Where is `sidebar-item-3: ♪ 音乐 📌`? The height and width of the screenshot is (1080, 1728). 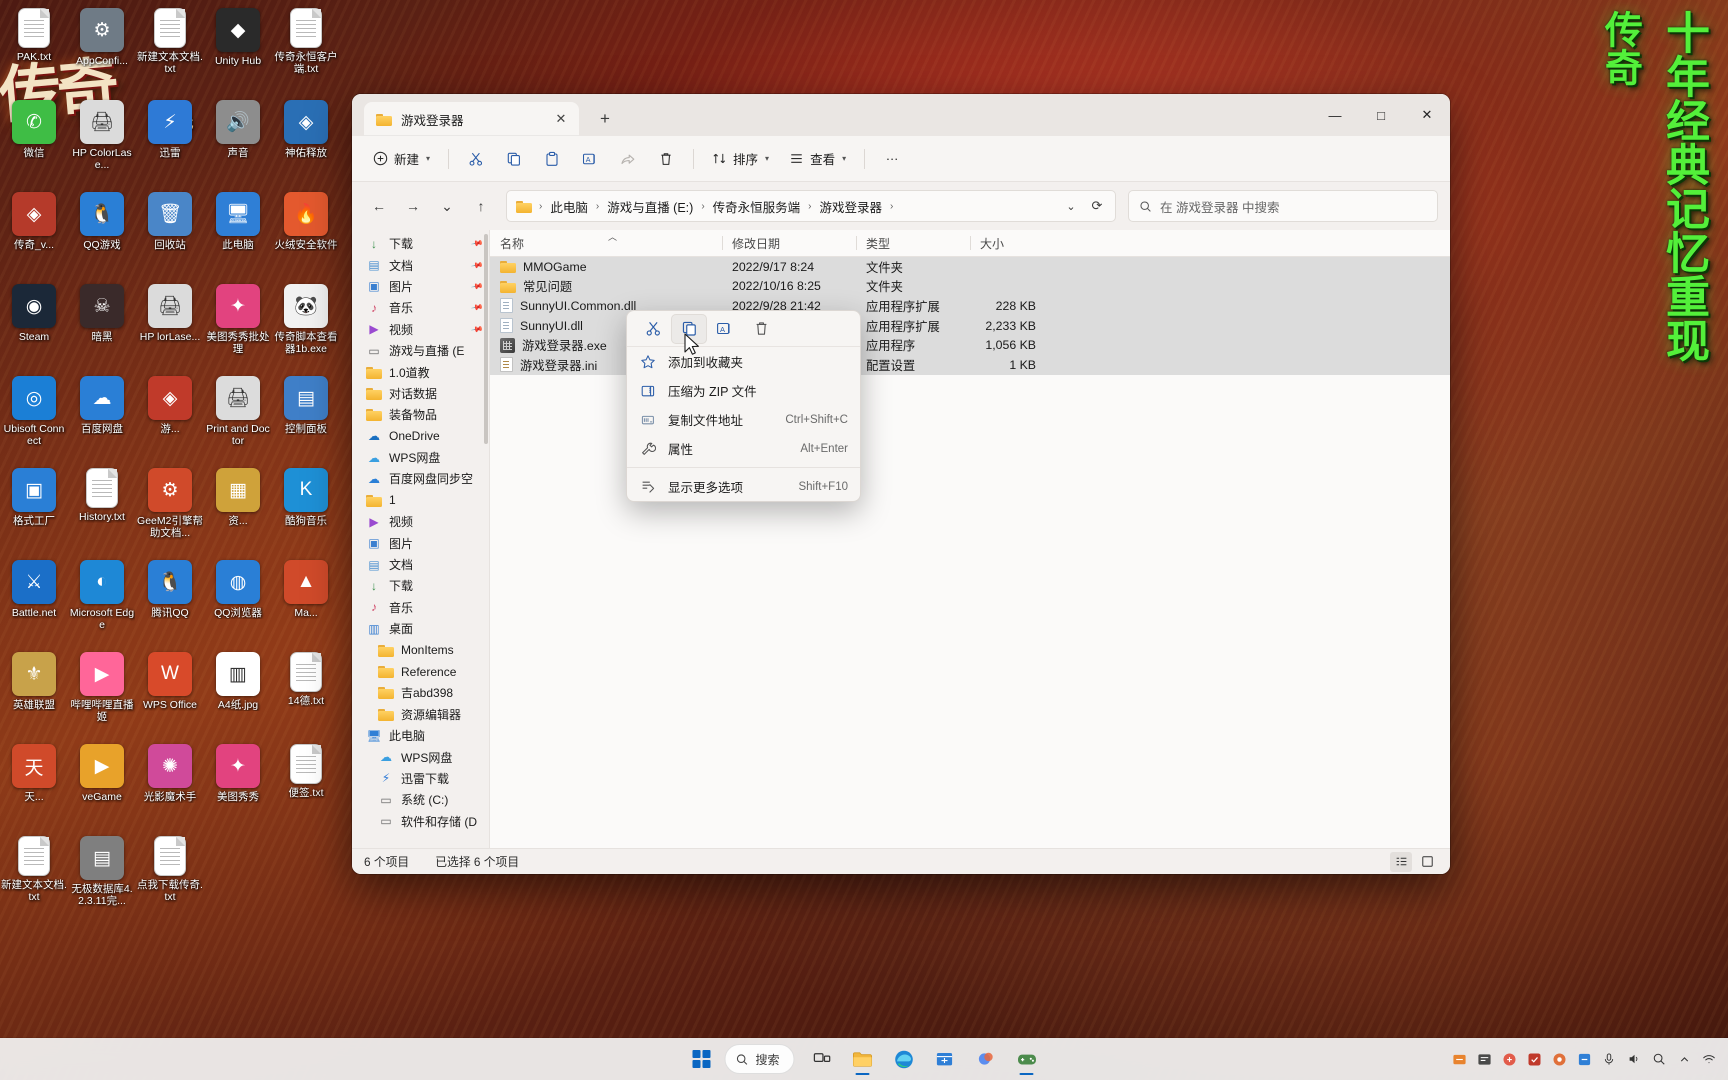
sidebar-item-3: ♪ 音乐 📌 is located at coordinates (421, 307).